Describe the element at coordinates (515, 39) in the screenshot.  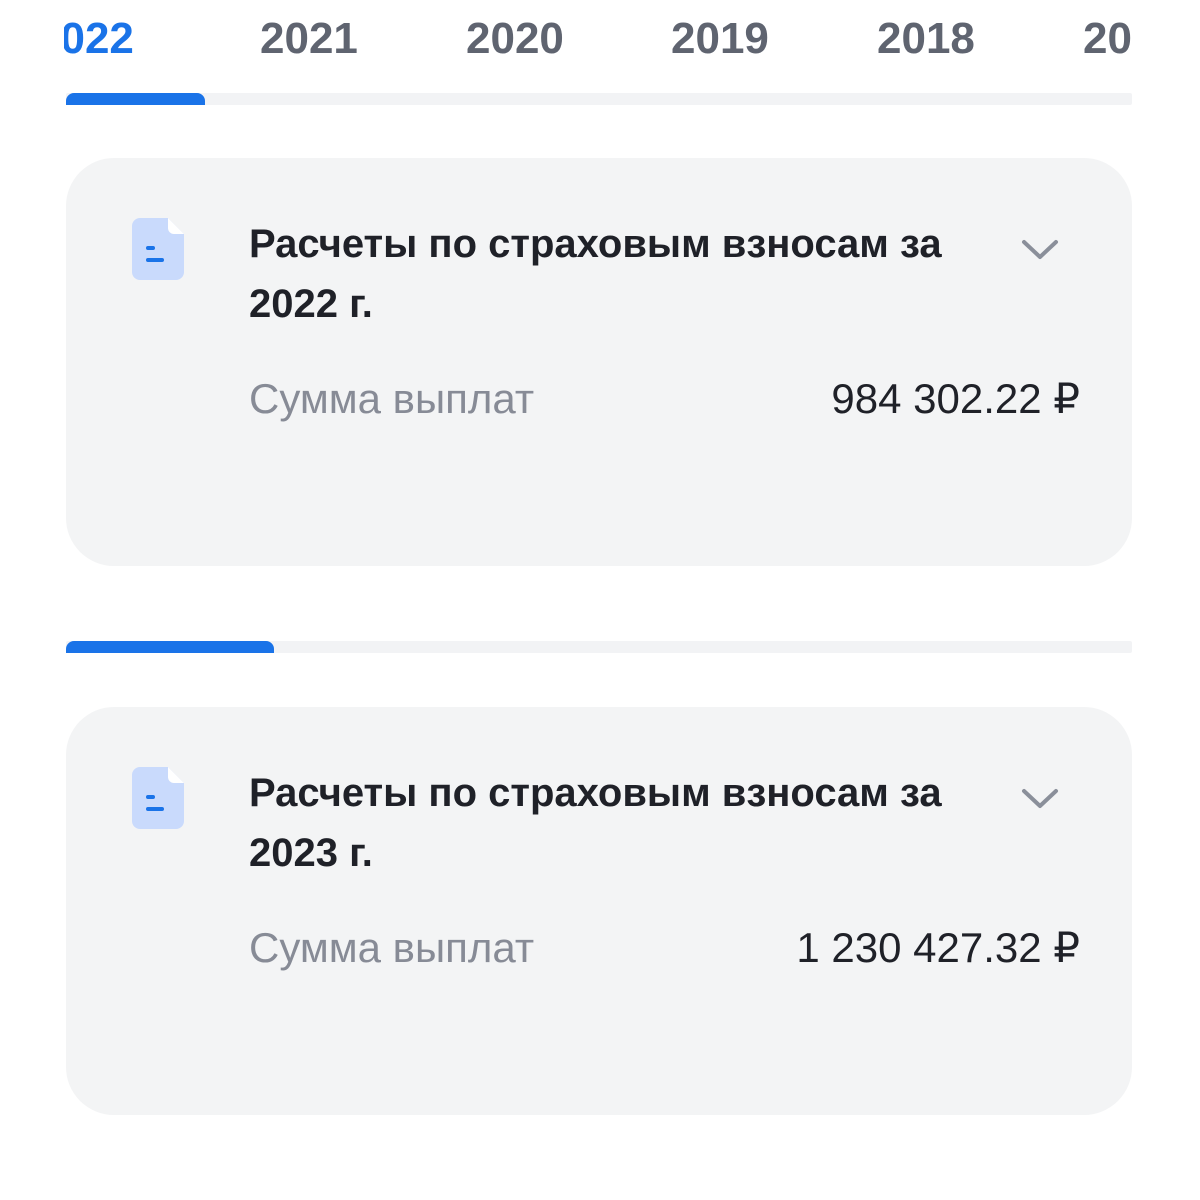
I see `tab-year-2020: 2020` at that location.